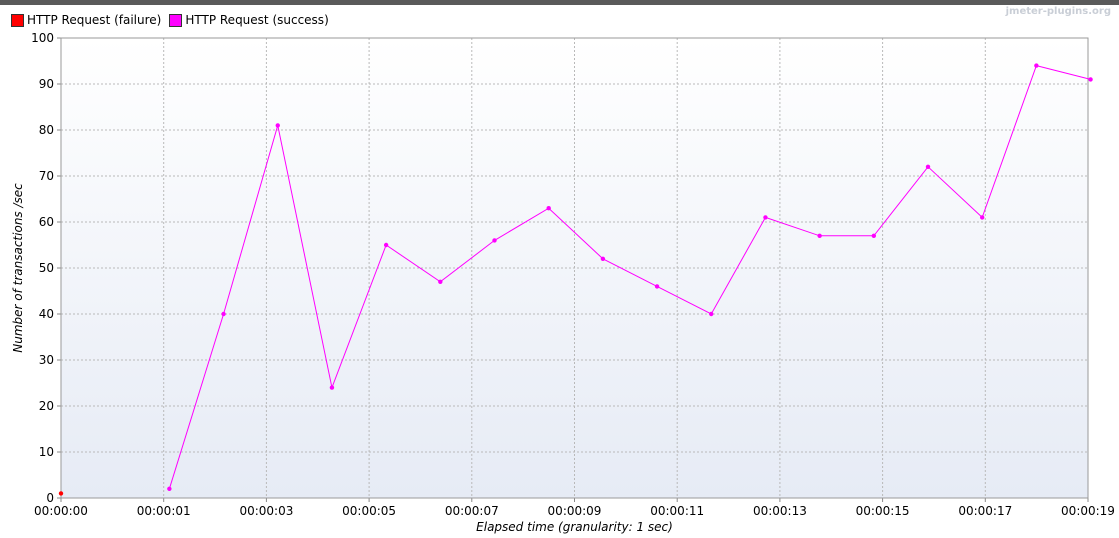 This screenshot has width=1119, height=538. I want to click on y-tick-label: 80, so click(46, 130).